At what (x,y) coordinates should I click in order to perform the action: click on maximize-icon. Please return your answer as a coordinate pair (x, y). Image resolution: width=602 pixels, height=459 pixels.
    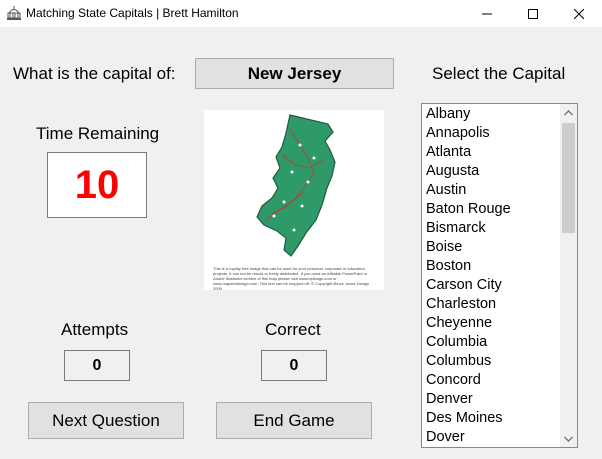
    Looking at the image, I should click on (533, 13).